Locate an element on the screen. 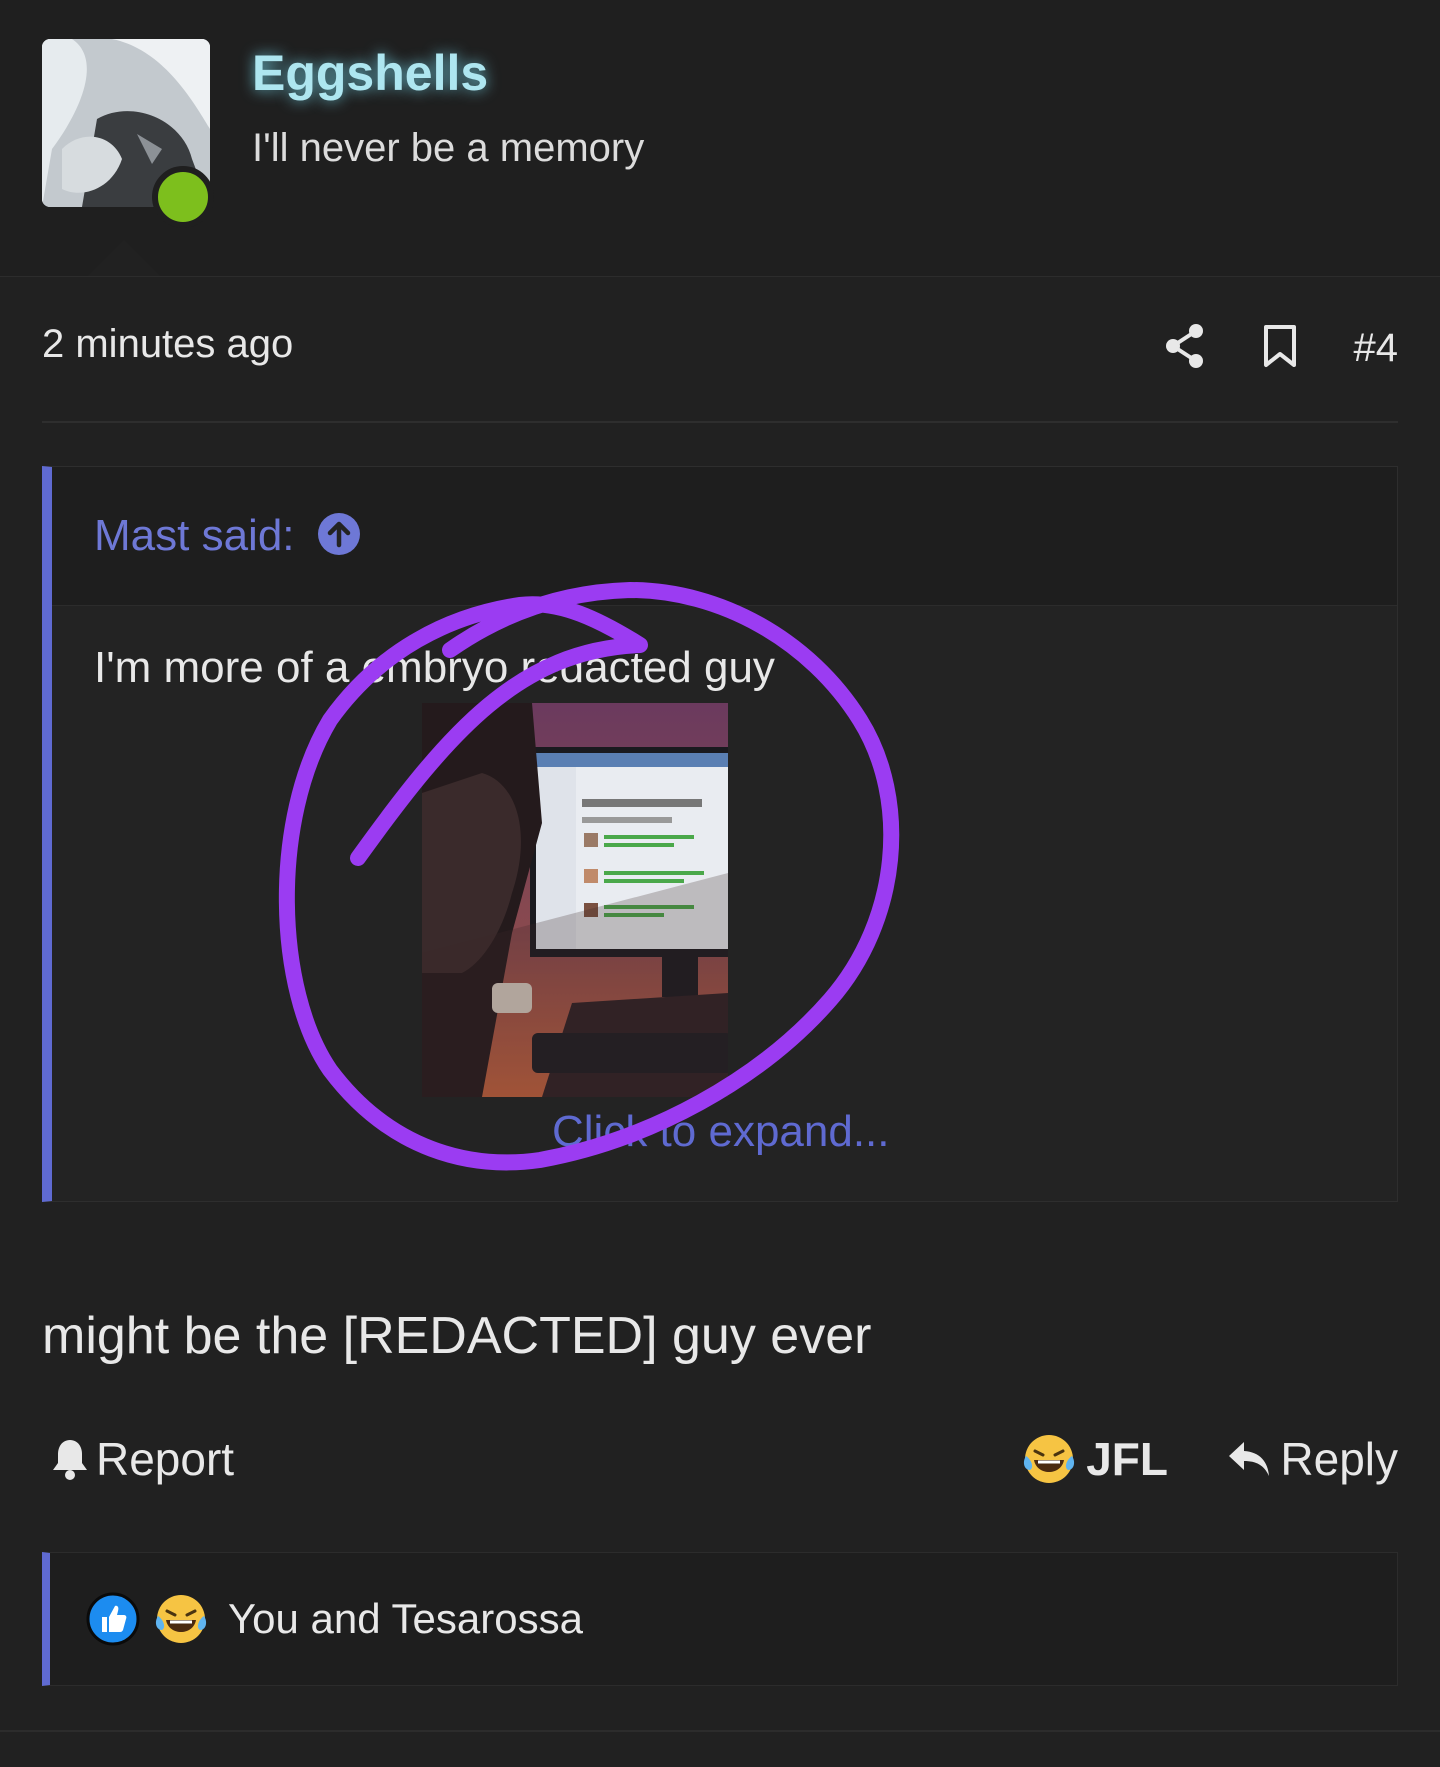 This screenshot has width=1440, height=1767. jfl-reaction-button: JFL is located at coordinates (1095, 1459).